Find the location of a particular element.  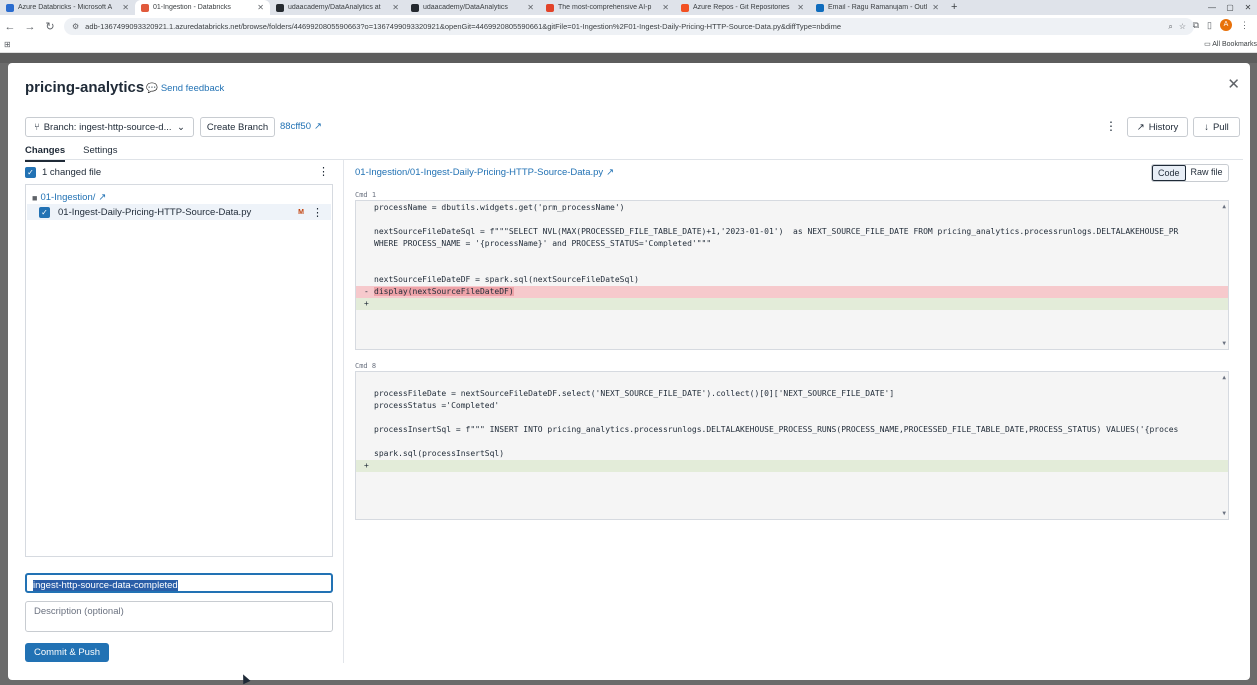

commit-message-input: ingest-http-source-data-completed is located at coordinates (179, 583).